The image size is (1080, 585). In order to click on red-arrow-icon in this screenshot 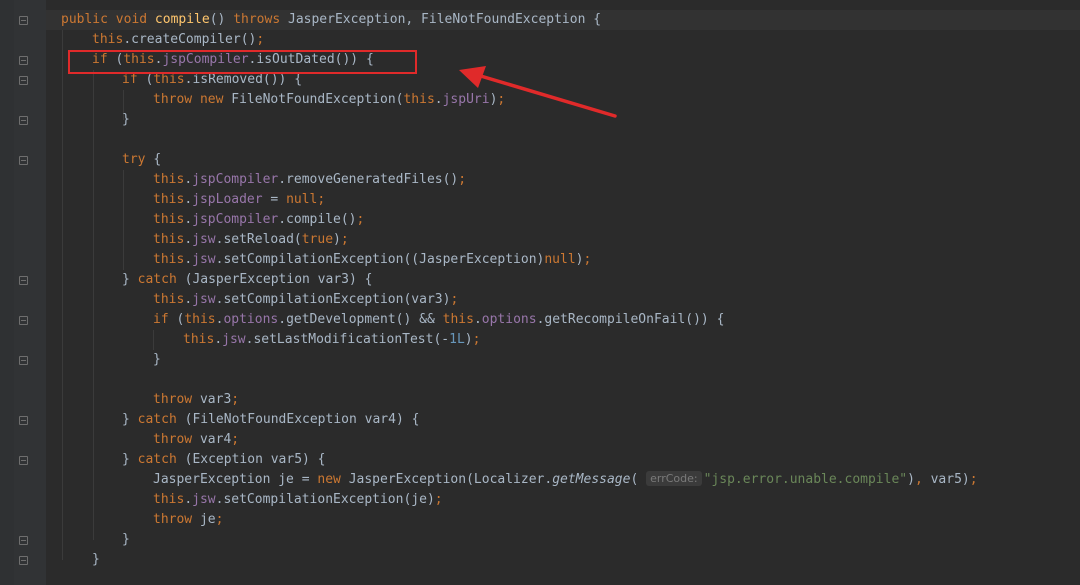, I will do `click(538, 92)`.